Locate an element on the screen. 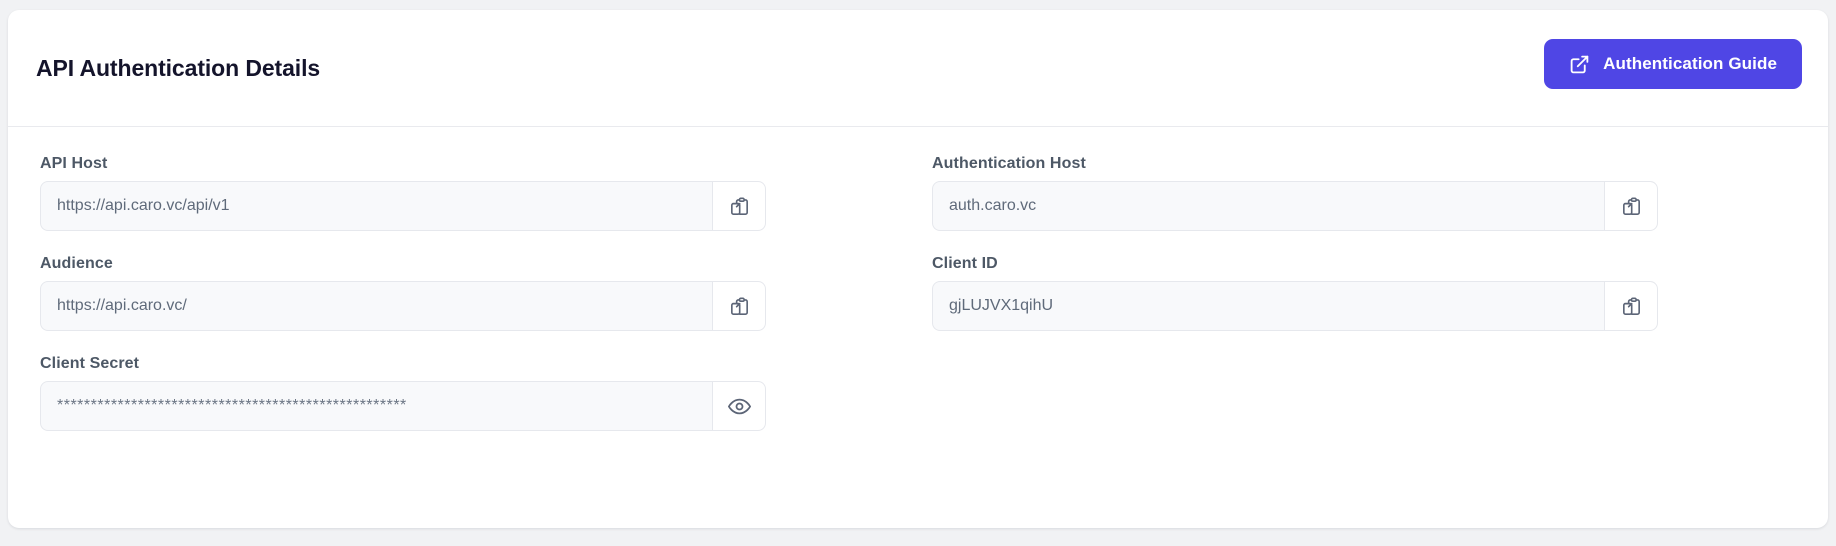  client-secret-input is located at coordinates (376, 406).